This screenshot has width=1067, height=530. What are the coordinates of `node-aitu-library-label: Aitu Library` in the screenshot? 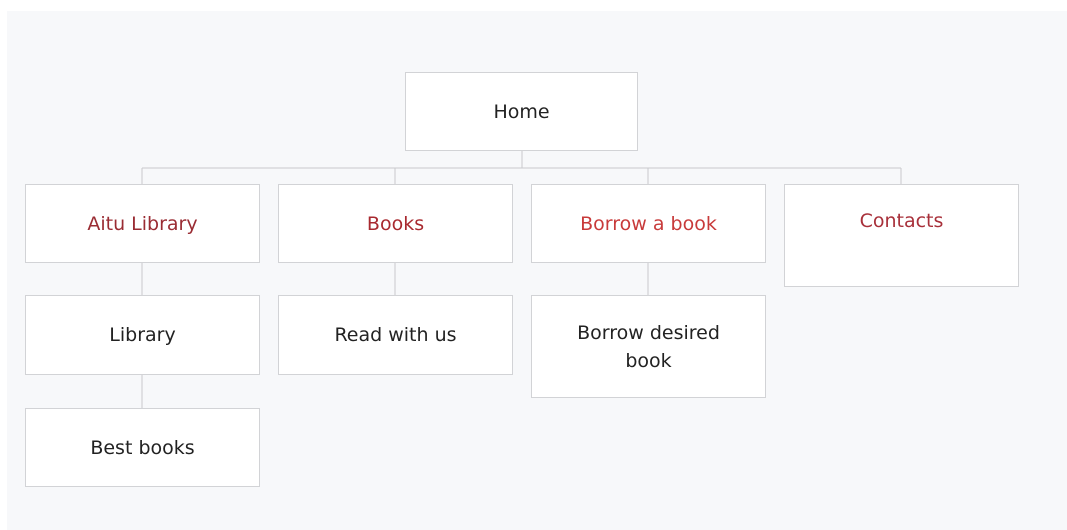 It's located at (142, 223).